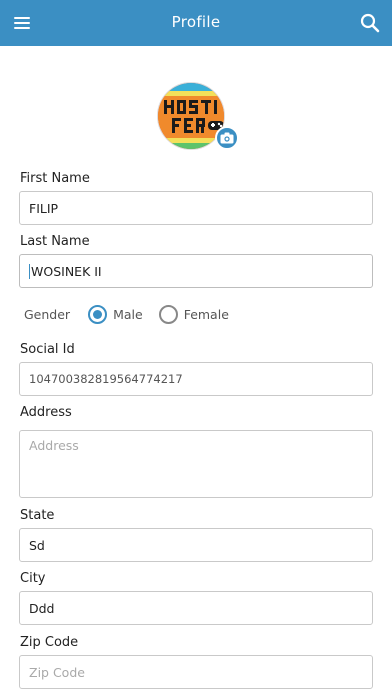  What do you see at coordinates (168, 314) in the screenshot?
I see `radio-unchecked-icon` at bounding box center [168, 314].